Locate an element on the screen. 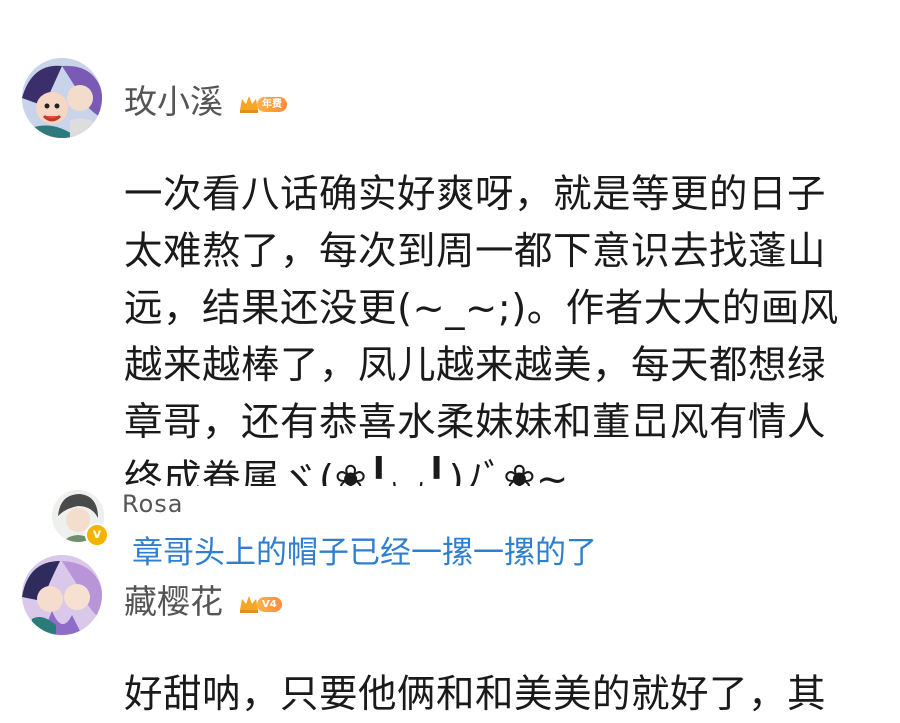  comment-username: 玫小溪 is located at coordinates (173, 102).